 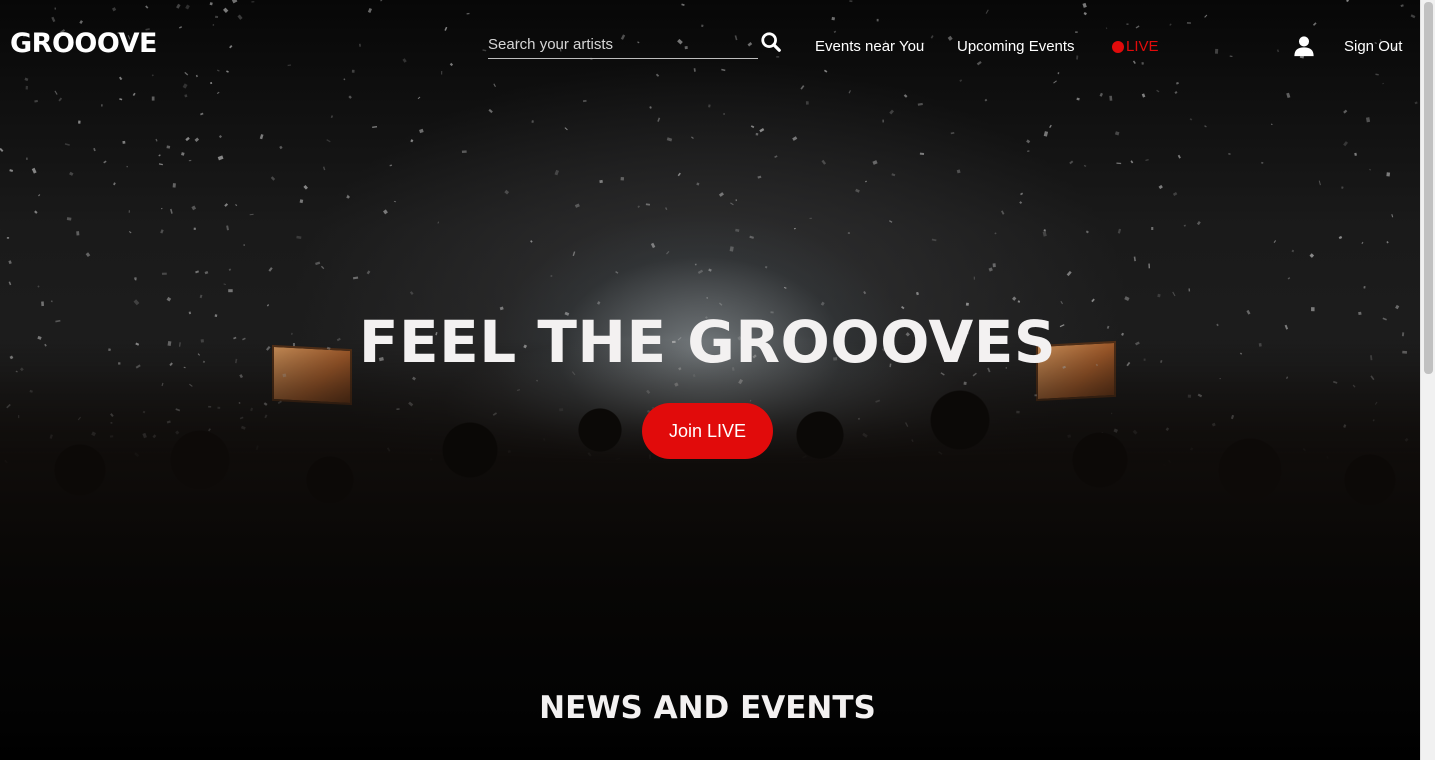 I want to click on vertical-scrollbar, so click(x=1427, y=380).